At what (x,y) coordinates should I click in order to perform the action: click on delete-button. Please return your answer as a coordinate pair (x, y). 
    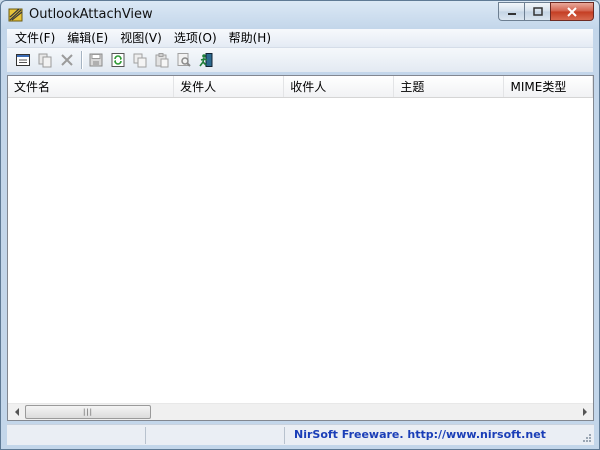
    Looking at the image, I should click on (67, 60).